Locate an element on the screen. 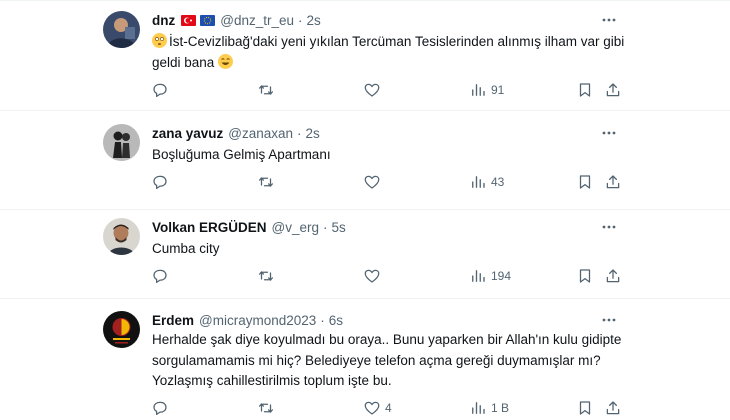  tweet-header: dnz @dnz_tr_eu · 2s is located at coordinates (236, 20).